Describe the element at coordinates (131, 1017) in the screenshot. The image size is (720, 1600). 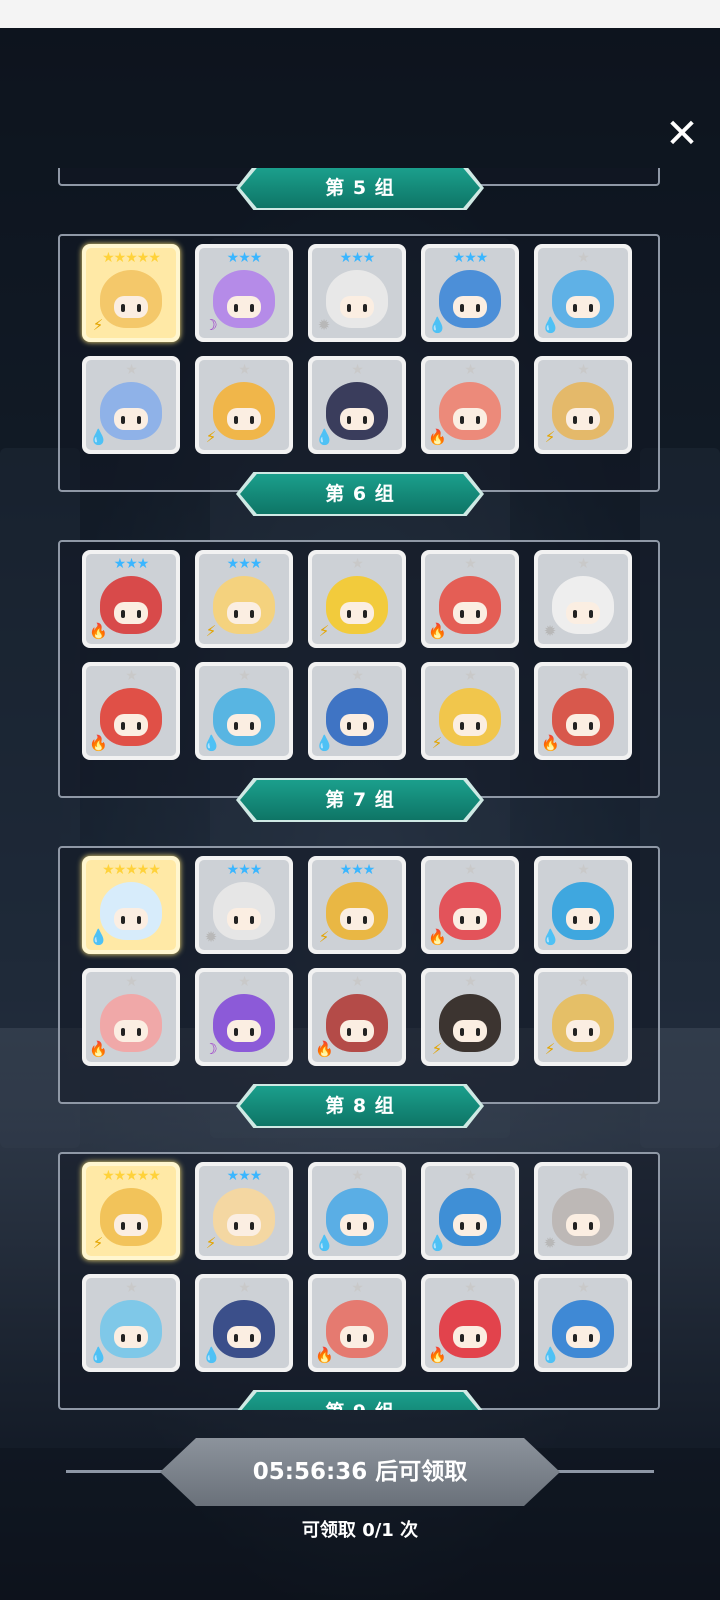
I see `hero-card-pink-blob: ★ 🔥` at that location.